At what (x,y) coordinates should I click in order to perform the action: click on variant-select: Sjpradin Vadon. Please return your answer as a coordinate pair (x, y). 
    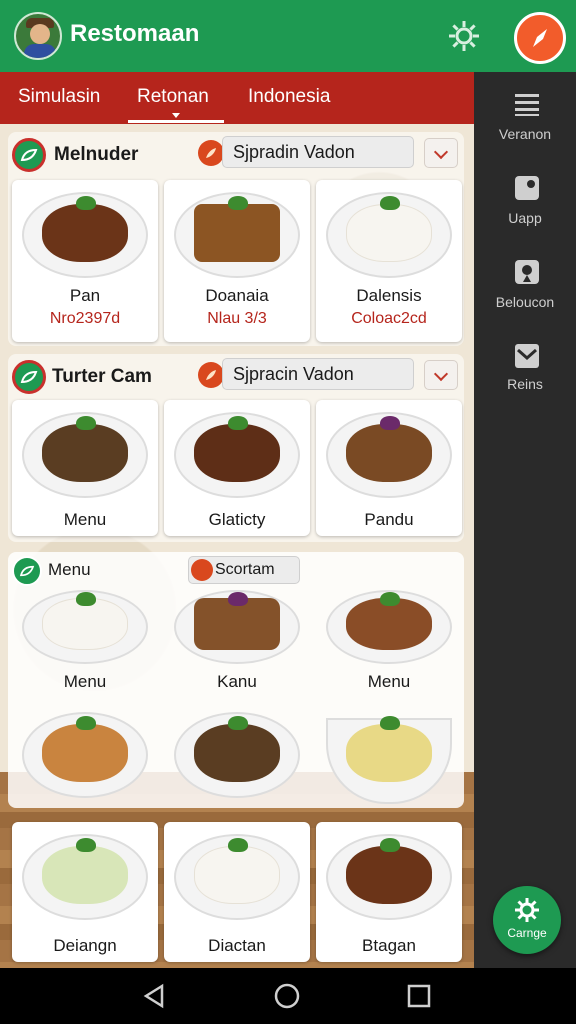
    Looking at the image, I should click on (318, 152).